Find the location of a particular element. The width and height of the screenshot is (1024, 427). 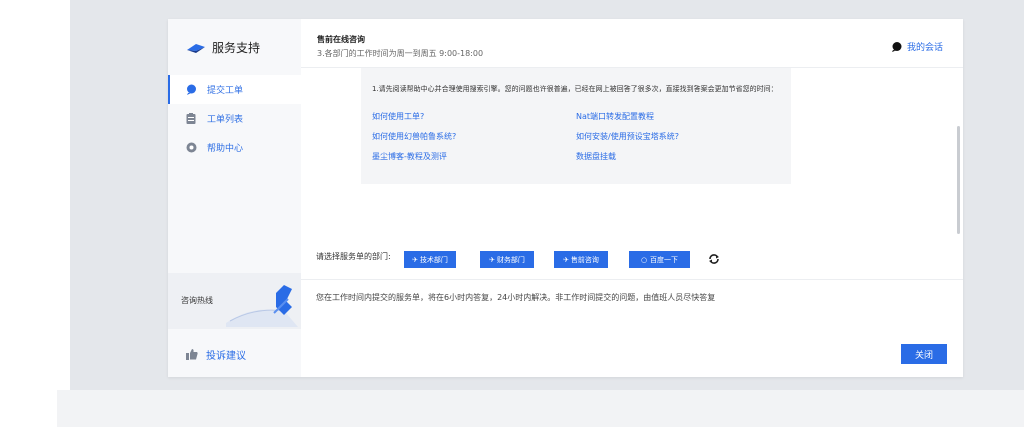

dept-button-finance: ✈ 财务部门 is located at coordinates (507, 259).